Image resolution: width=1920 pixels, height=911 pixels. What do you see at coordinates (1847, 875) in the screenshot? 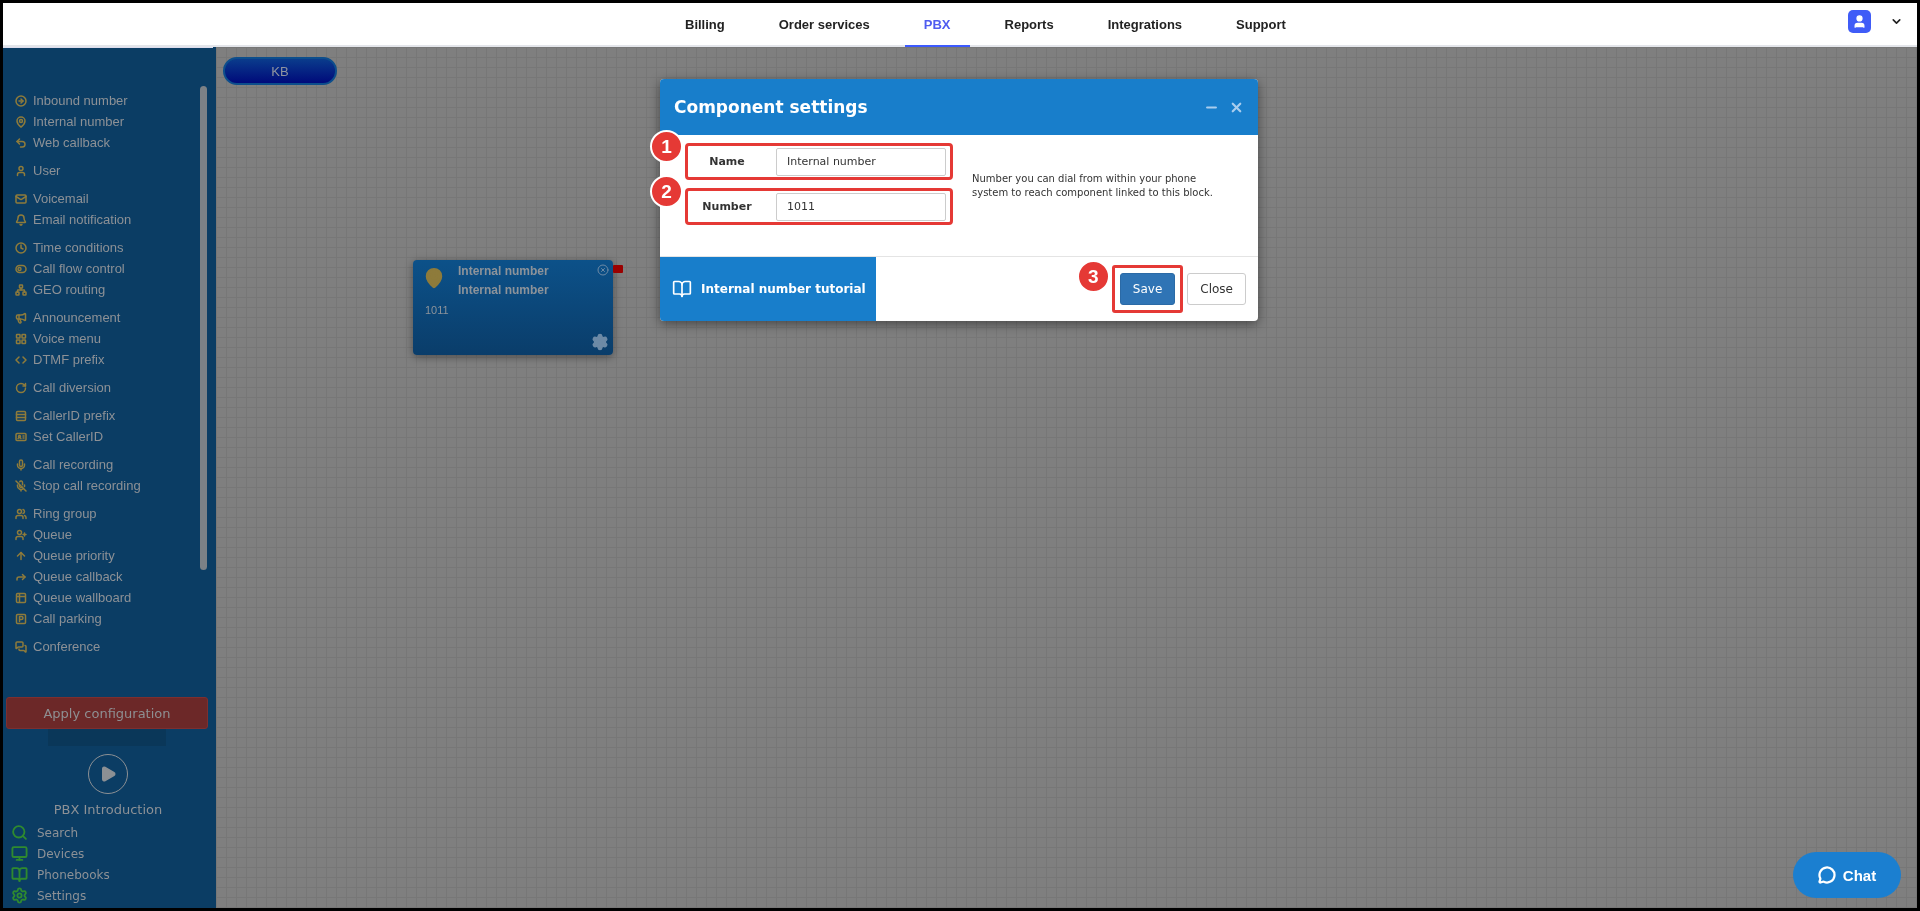
I see `chat-button: Chat` at bounding box center [1847, 875].